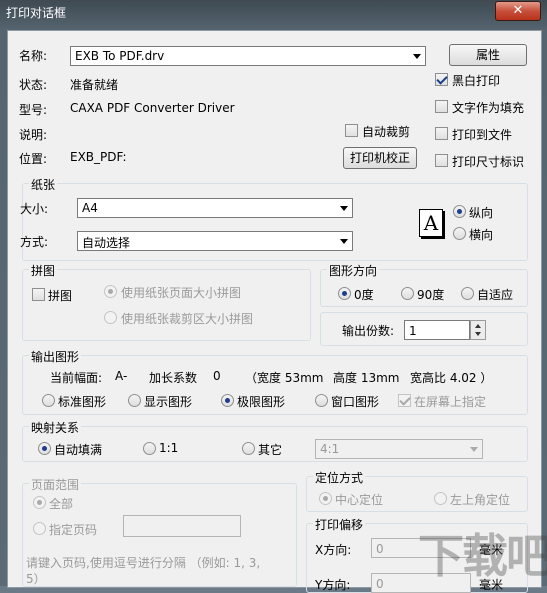  What do you see at coordinates (380, 549) in the screenshot?
I see `x-offset-value: 0` at bounding box center [380, 549].